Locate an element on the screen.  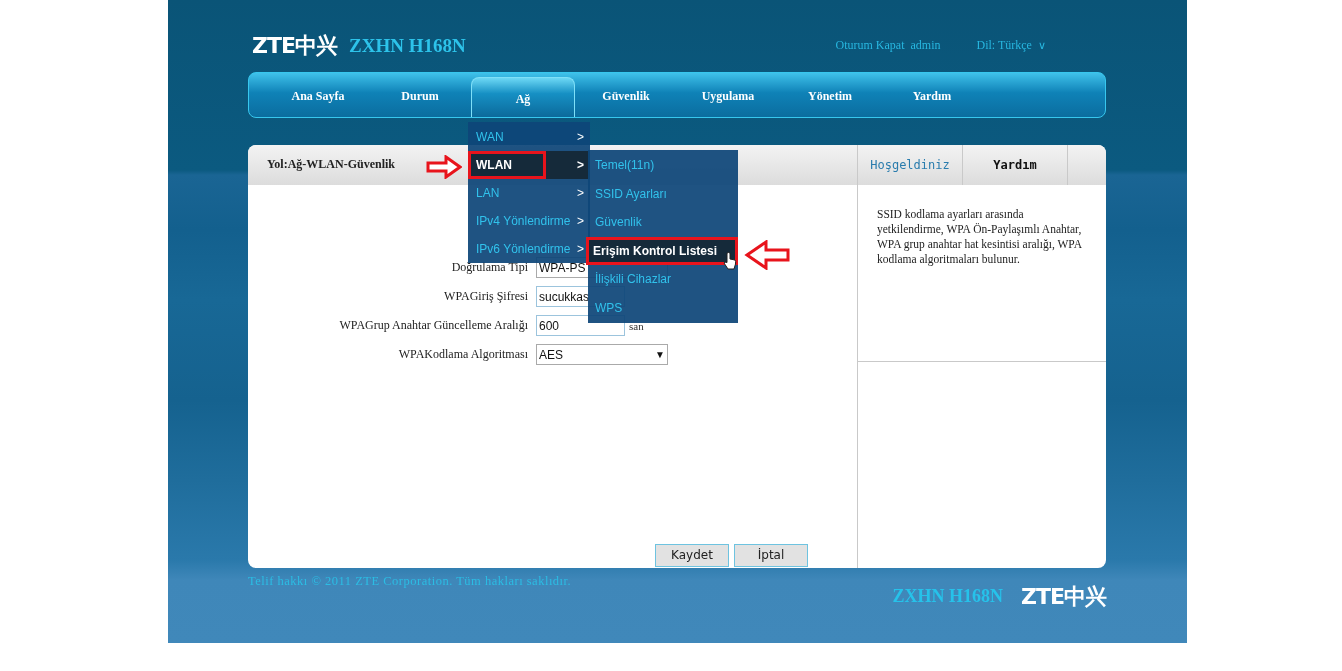
caret-icon: ∨ is located at coordinates (1041, 46).